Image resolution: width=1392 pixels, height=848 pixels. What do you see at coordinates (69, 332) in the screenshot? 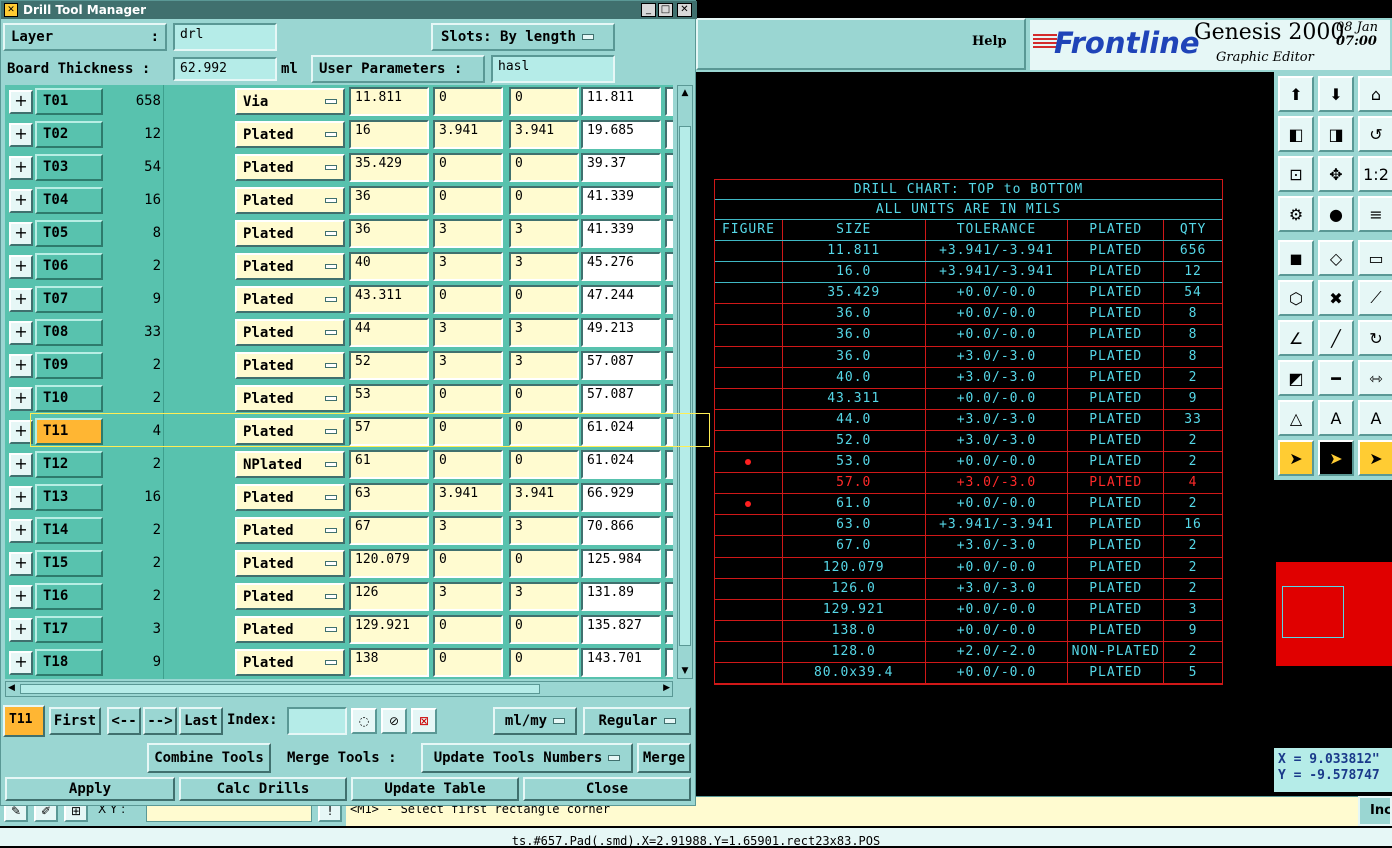
I see `tool-name: T08` at bounding box center [69, 332].